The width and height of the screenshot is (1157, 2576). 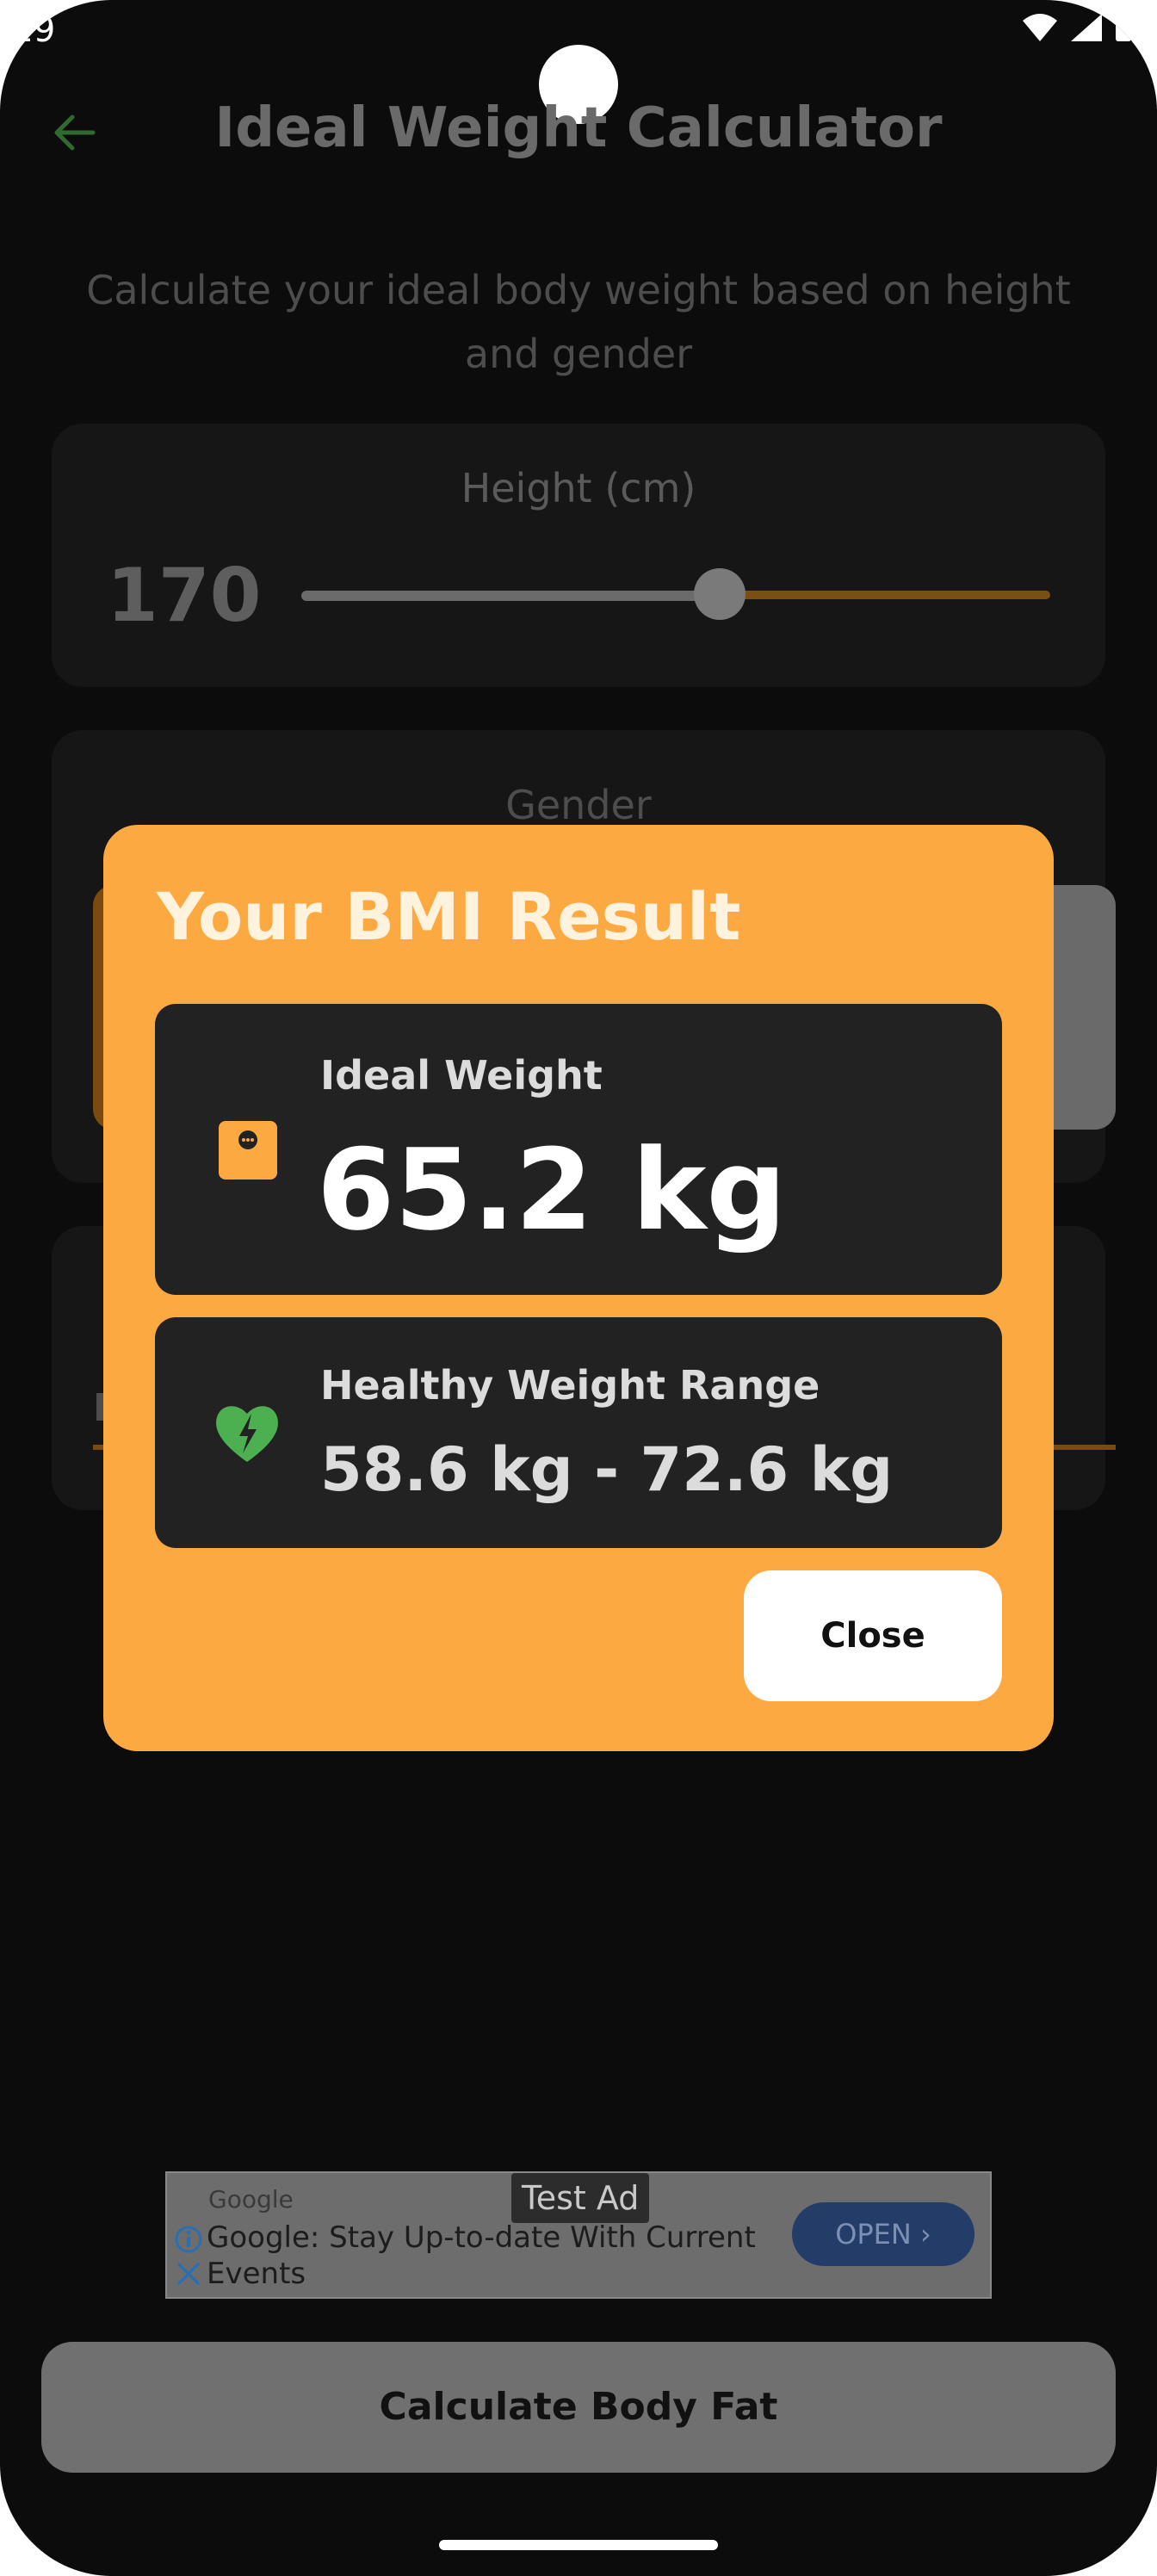 What do you see at coordinates (579, 1432) in the screenshot?
I see `healthy-range-card: Healthy Weight Range 58.6 kg - 72.6 kg` at bounding box center [579, 1432].